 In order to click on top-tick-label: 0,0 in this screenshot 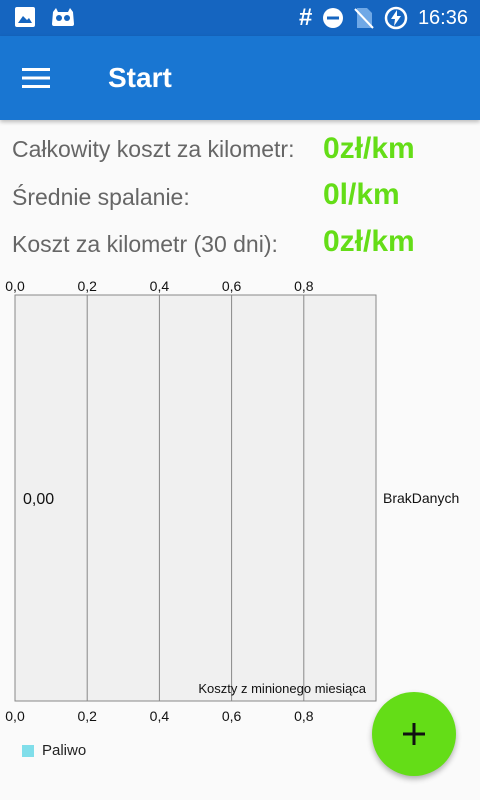, I will do `click(15, 286)`.